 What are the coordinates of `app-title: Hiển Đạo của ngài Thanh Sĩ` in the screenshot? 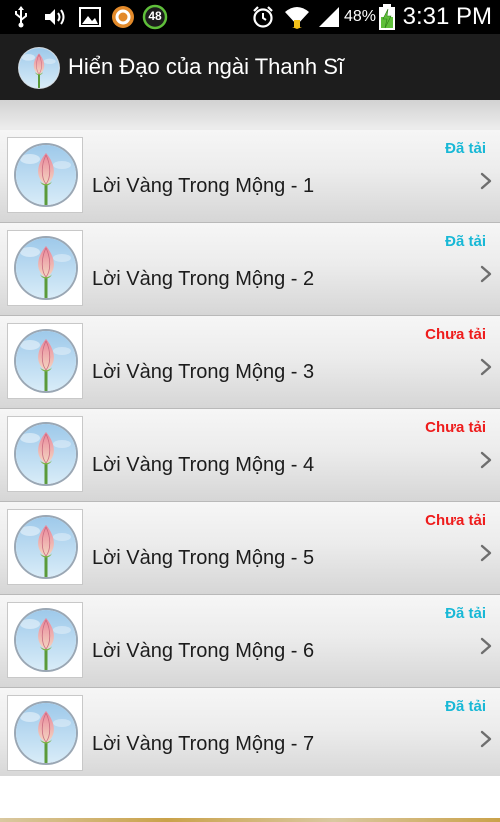 It's located at (206, 66).